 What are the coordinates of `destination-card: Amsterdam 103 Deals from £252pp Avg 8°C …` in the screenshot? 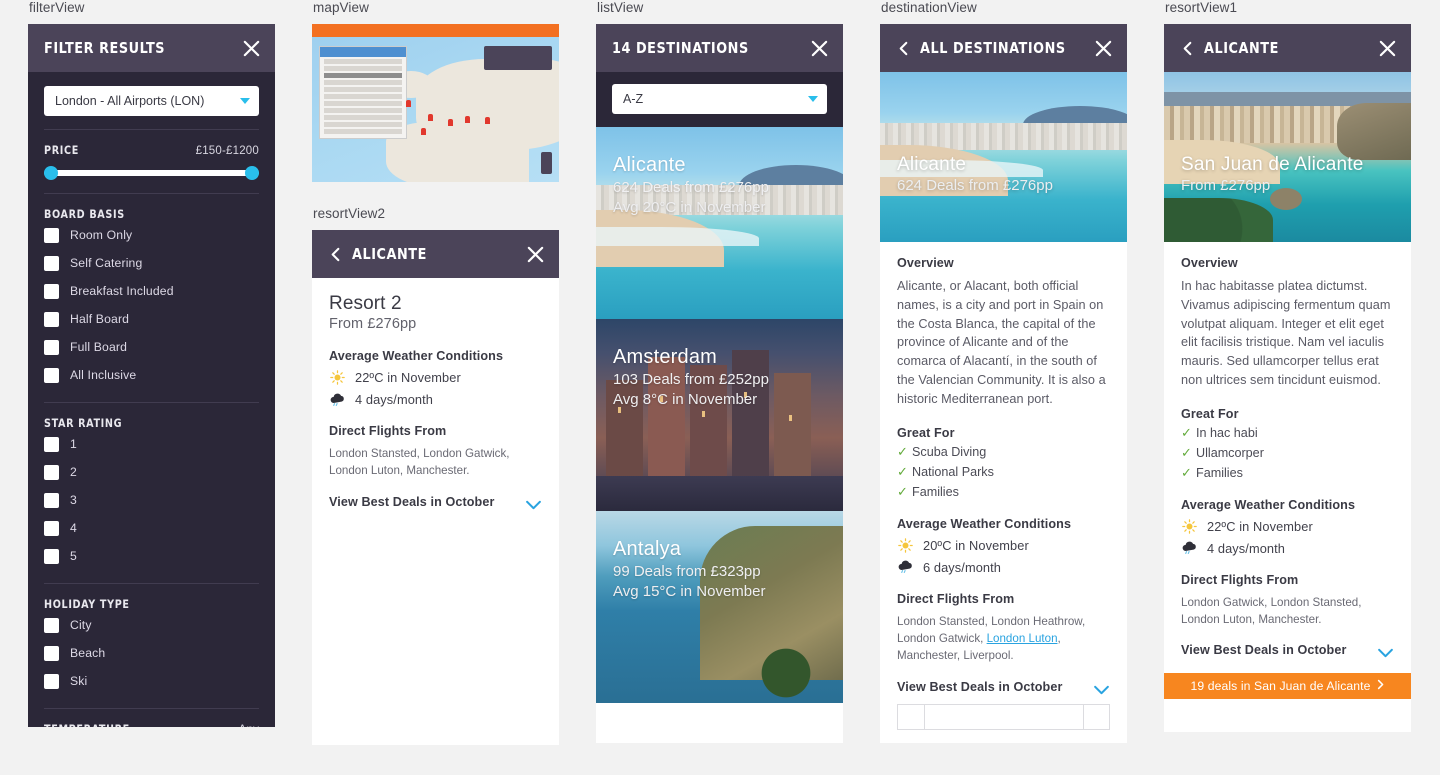 It's located at (719, 415).